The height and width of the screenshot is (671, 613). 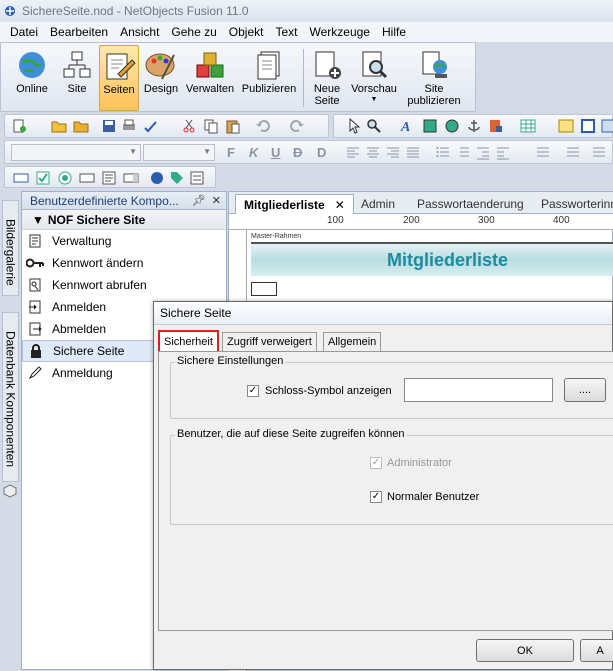 I want to click on tab-label: Passworterinn, so click(x=577, y=204).